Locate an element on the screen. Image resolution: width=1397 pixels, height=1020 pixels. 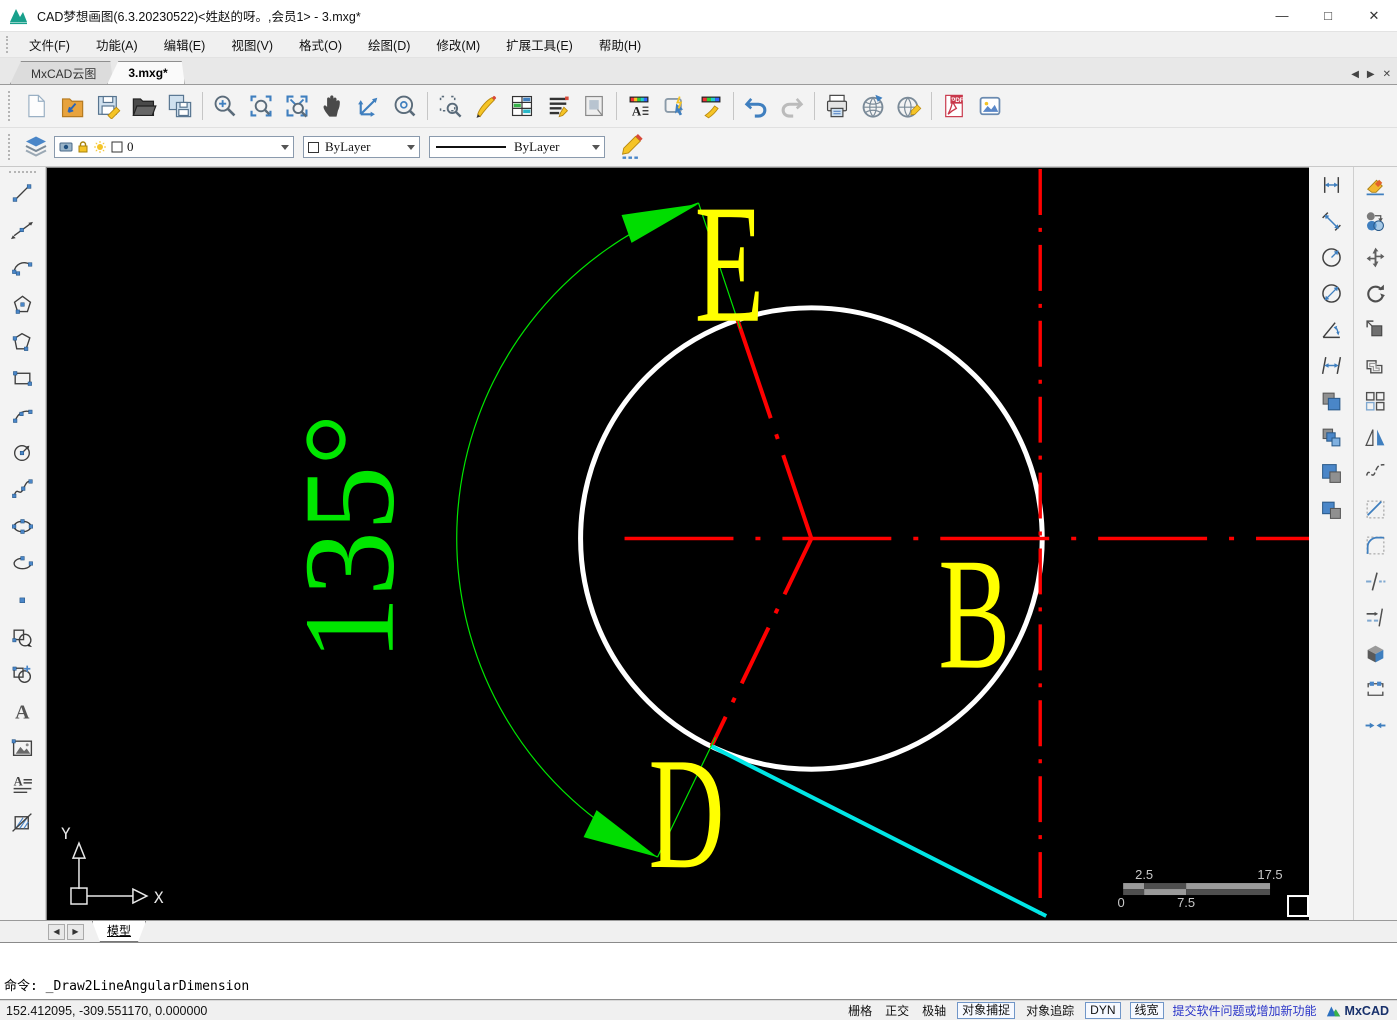
draw-text-button: A is located at coordinates (23, 711).